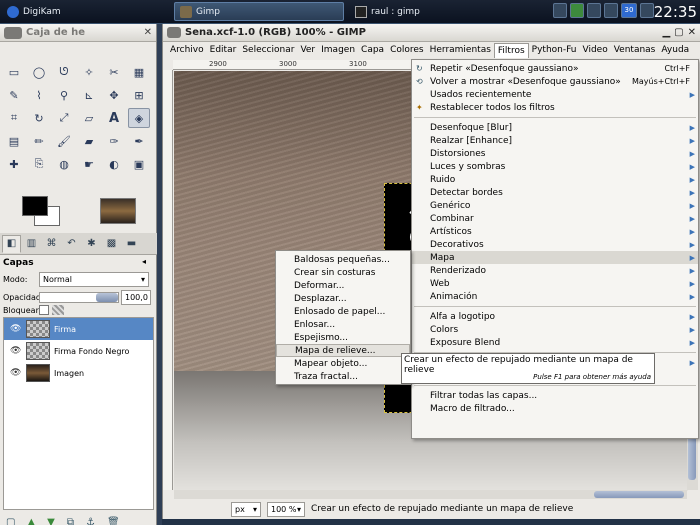  I want to click on menu-item-filter: Web ▶, so click(555, 283).